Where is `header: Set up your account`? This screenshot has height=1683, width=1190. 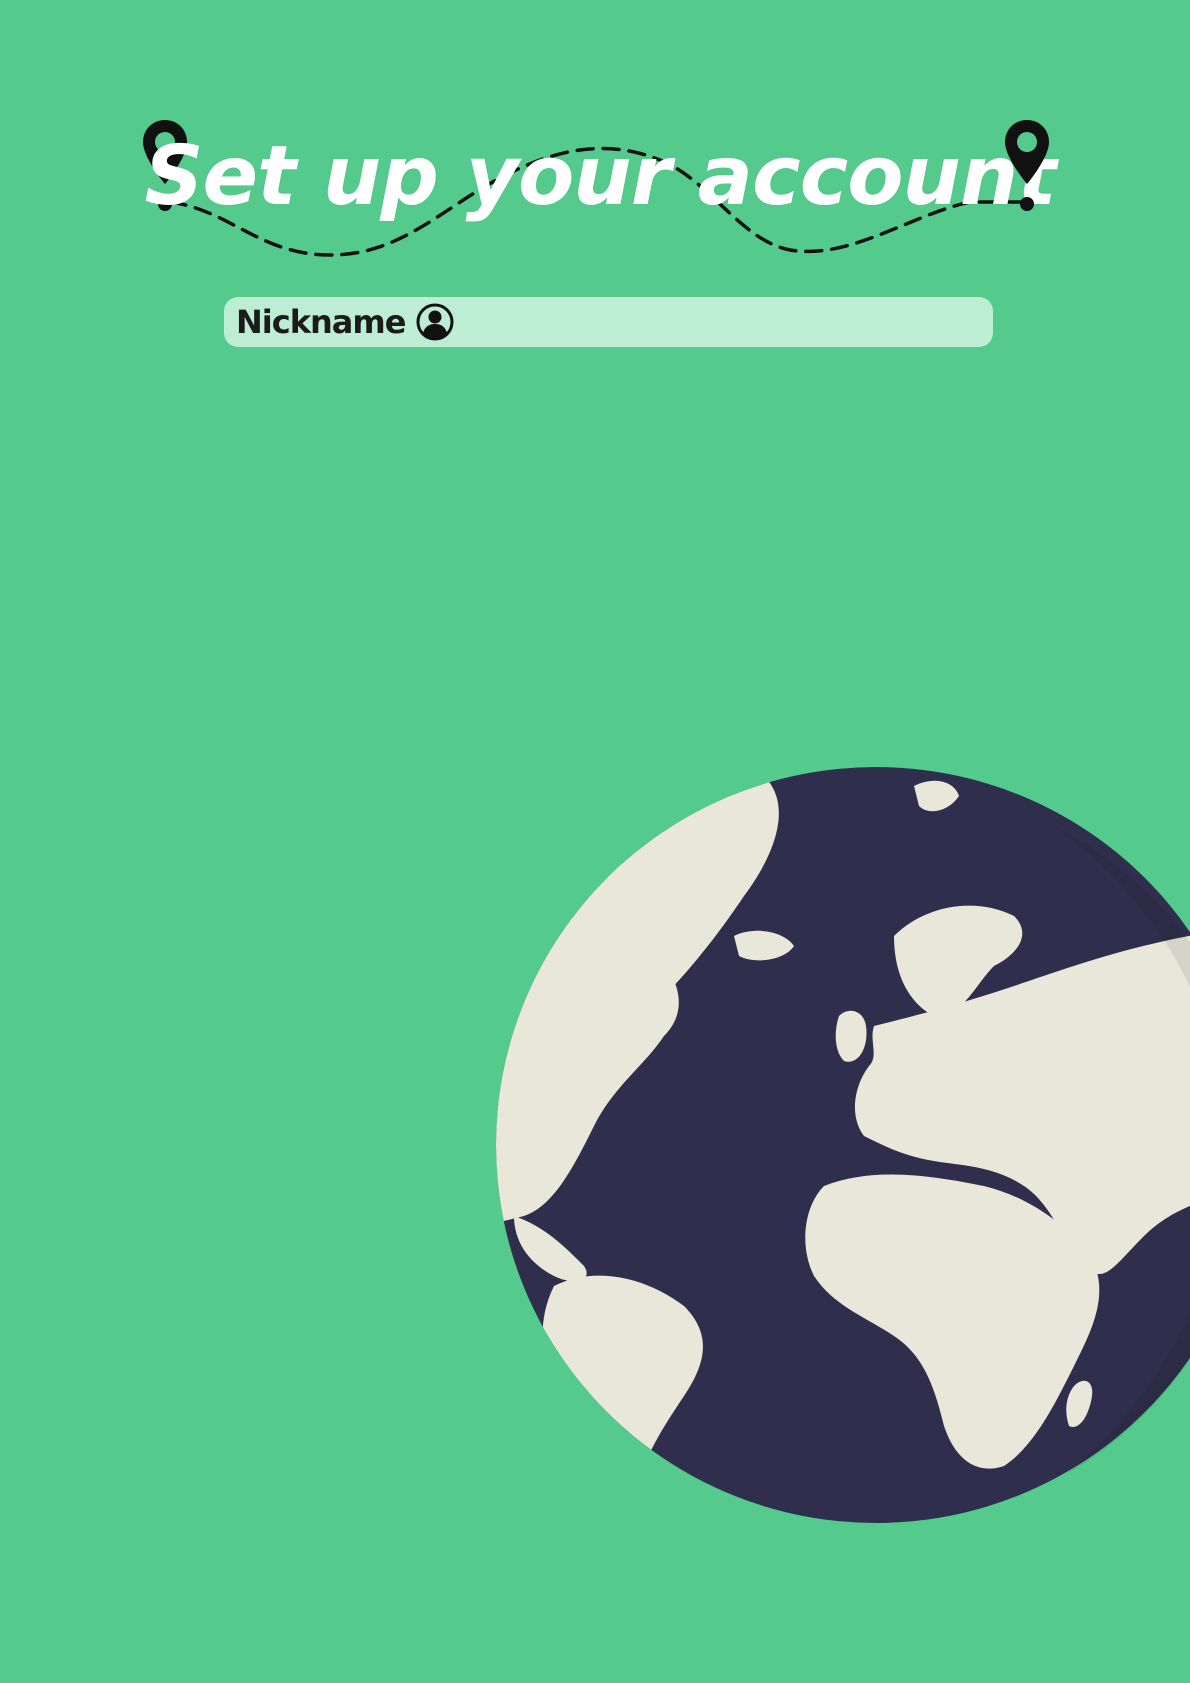
header: Set up your account is located at coordinates (600, 190).